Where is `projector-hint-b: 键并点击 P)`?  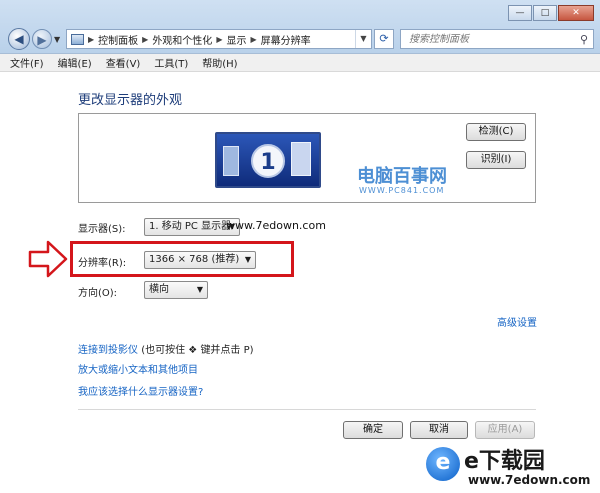
projector-hint-b: 键并点击 P) is located at coordinates (227, 350).